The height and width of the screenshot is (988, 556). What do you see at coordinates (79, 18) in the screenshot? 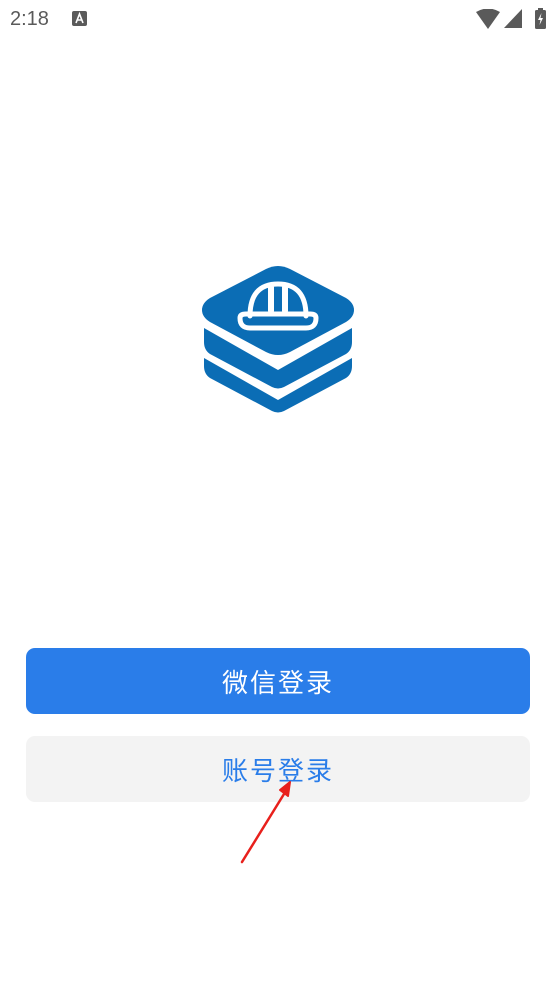
I see `font-a-icon` at bounding box center [79, 18].